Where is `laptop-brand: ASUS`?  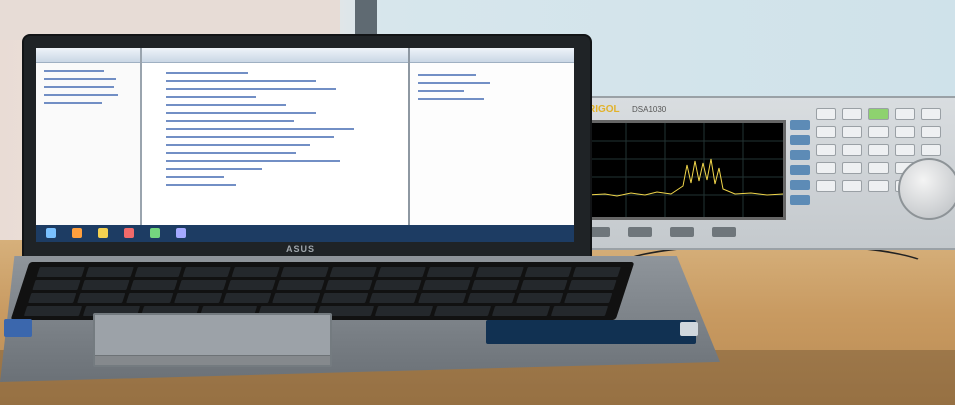
laptop-brand: ASUS is located at coordinates (301, 249).